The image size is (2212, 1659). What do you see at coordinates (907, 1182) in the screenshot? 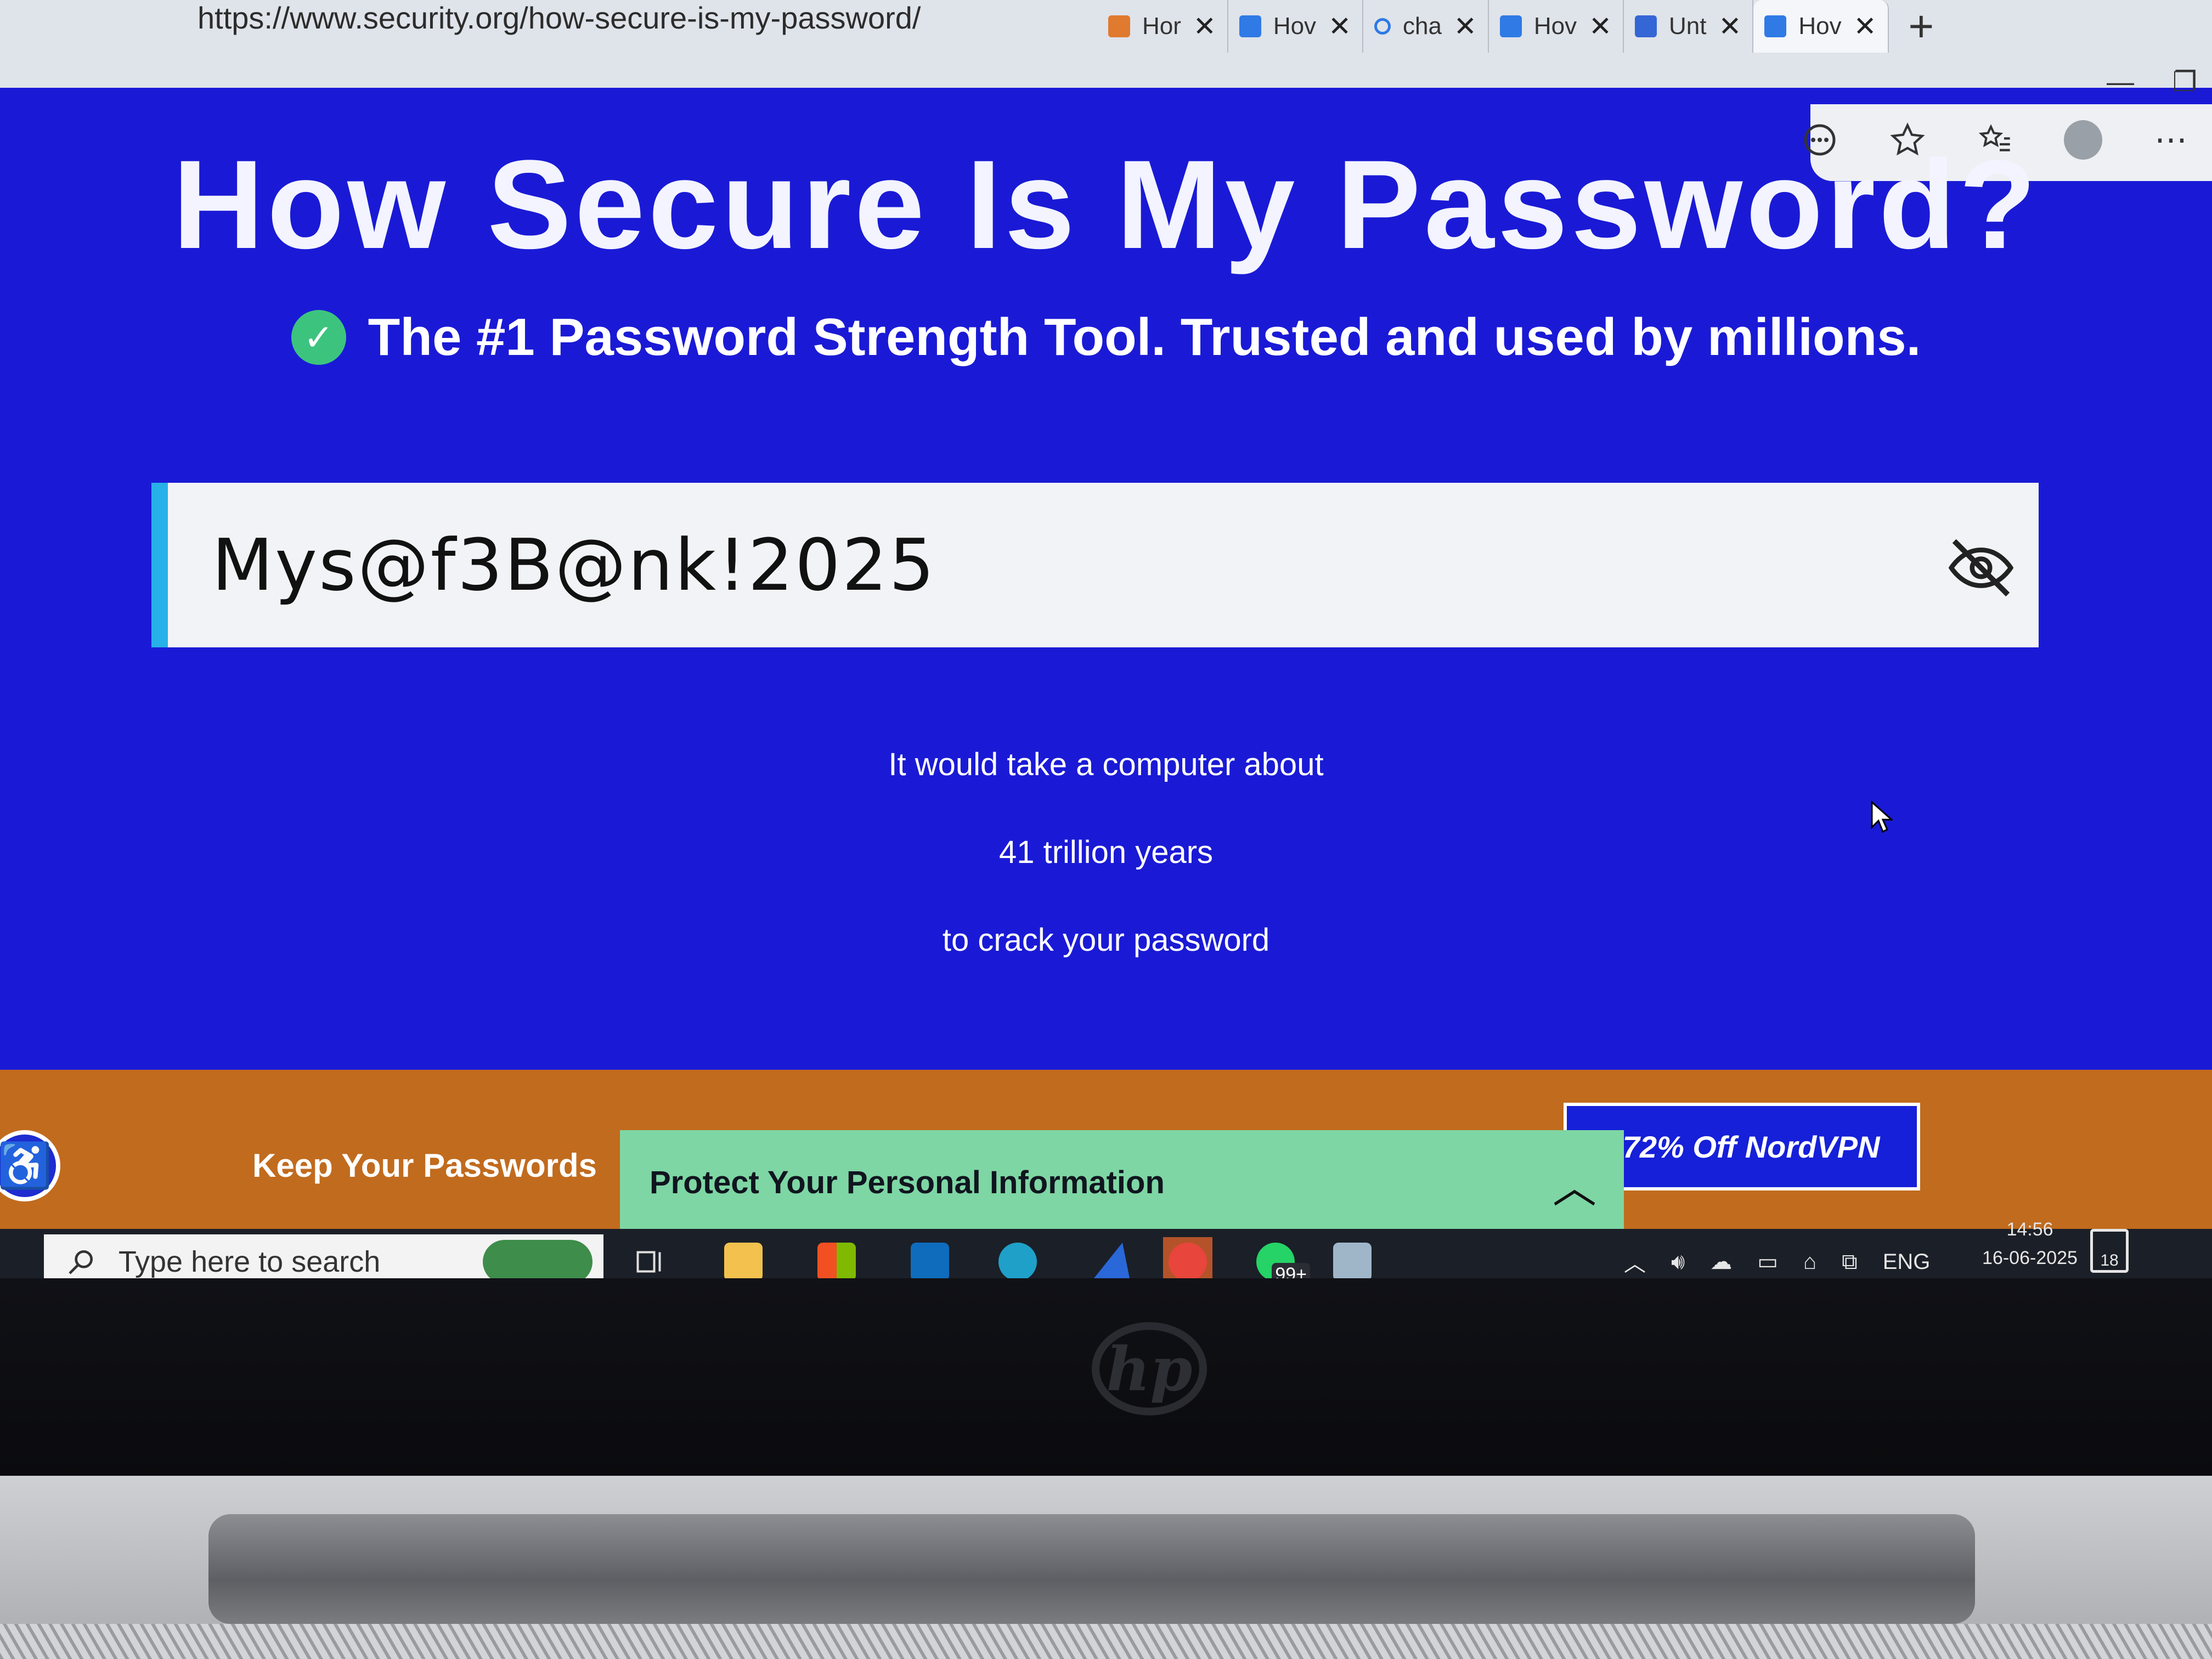
I see `protect-panel-title: Protect Your Personal Information` at bounding box center [907, 1182].